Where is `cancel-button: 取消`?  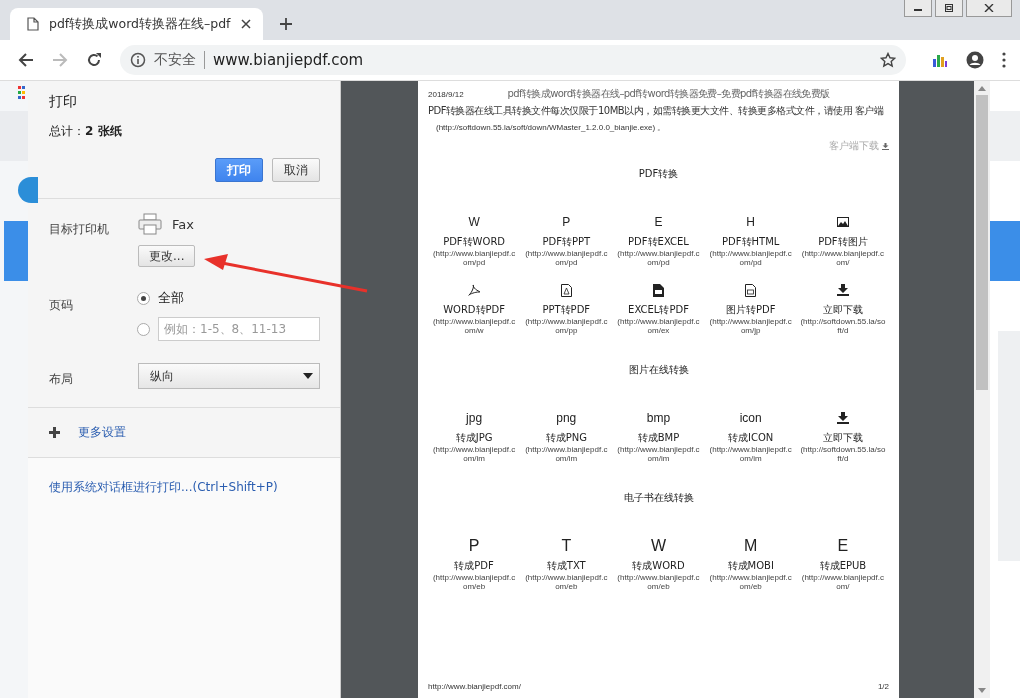
cancel-button: 取消 is located at coordinates (296, 170).